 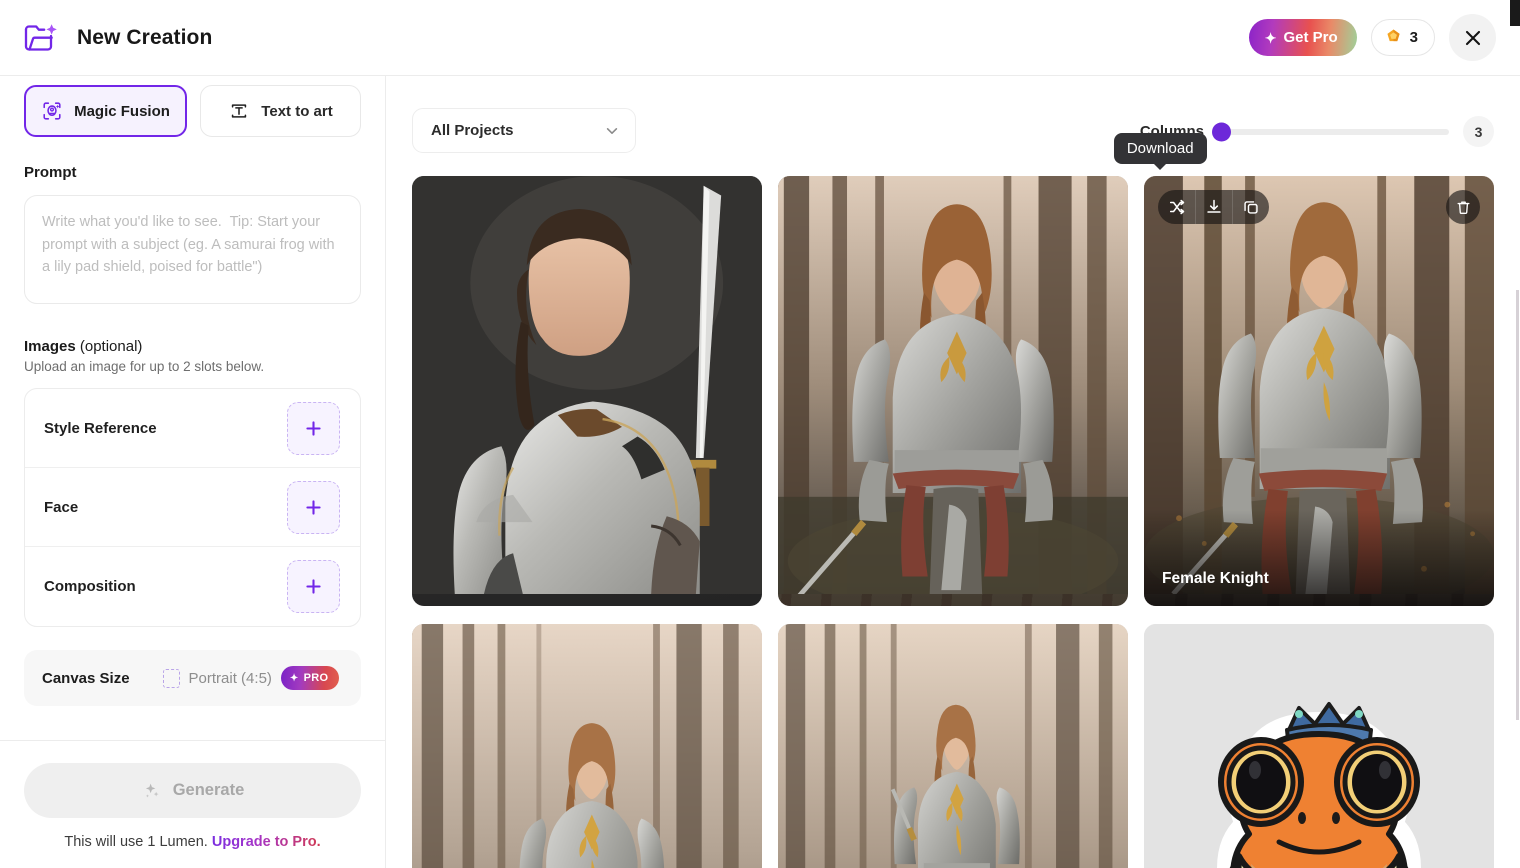 I want to click on top-bar: New Creation ✦ Get Pro 3, so click(x=760, y=38).